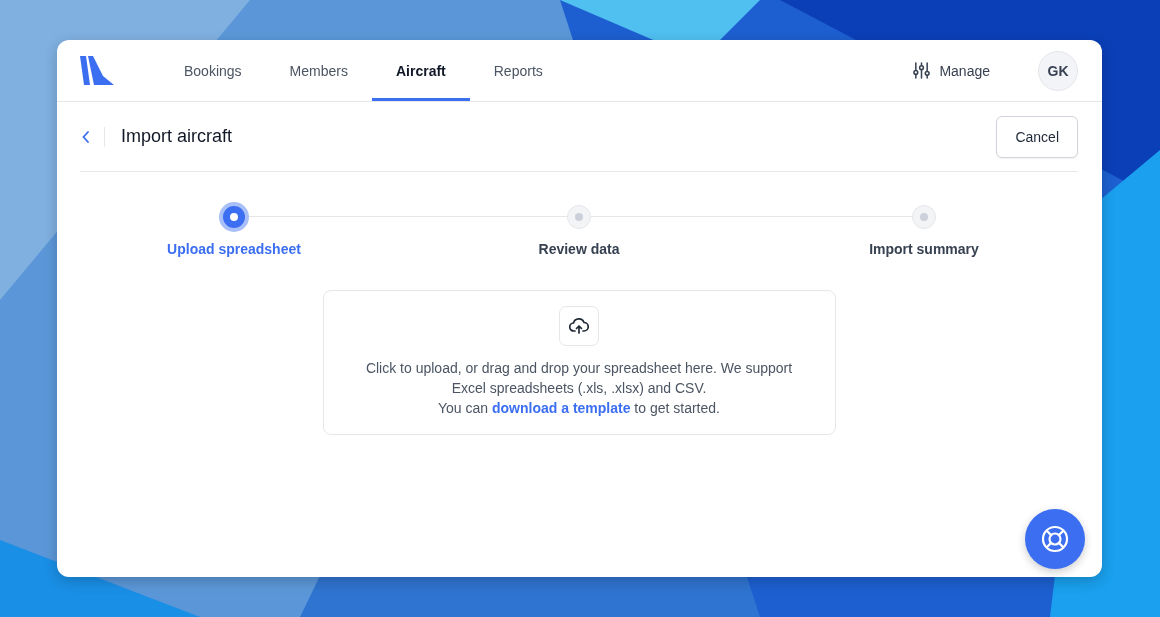 Image resolution: width=1160 pixels, height=617 pixels. I want to click on template-note: You can download a template to get started., so click(579, 408).